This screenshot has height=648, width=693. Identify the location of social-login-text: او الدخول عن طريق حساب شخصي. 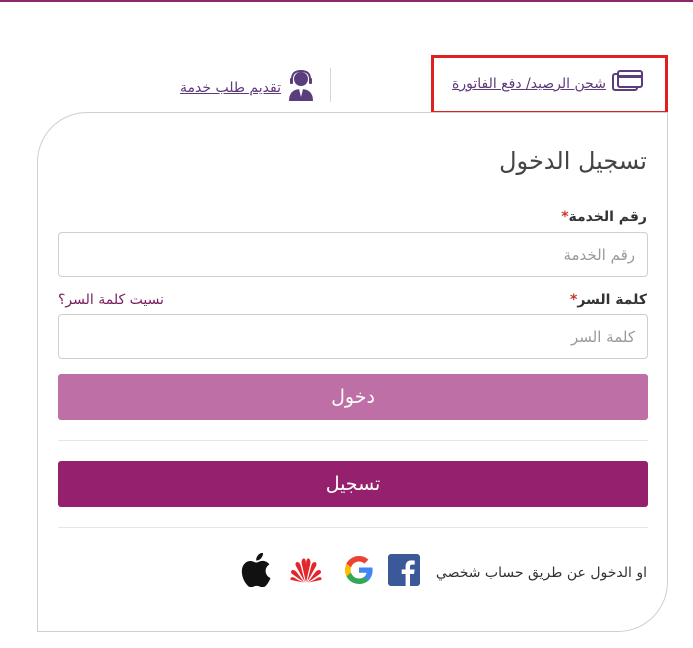
(541, 573).